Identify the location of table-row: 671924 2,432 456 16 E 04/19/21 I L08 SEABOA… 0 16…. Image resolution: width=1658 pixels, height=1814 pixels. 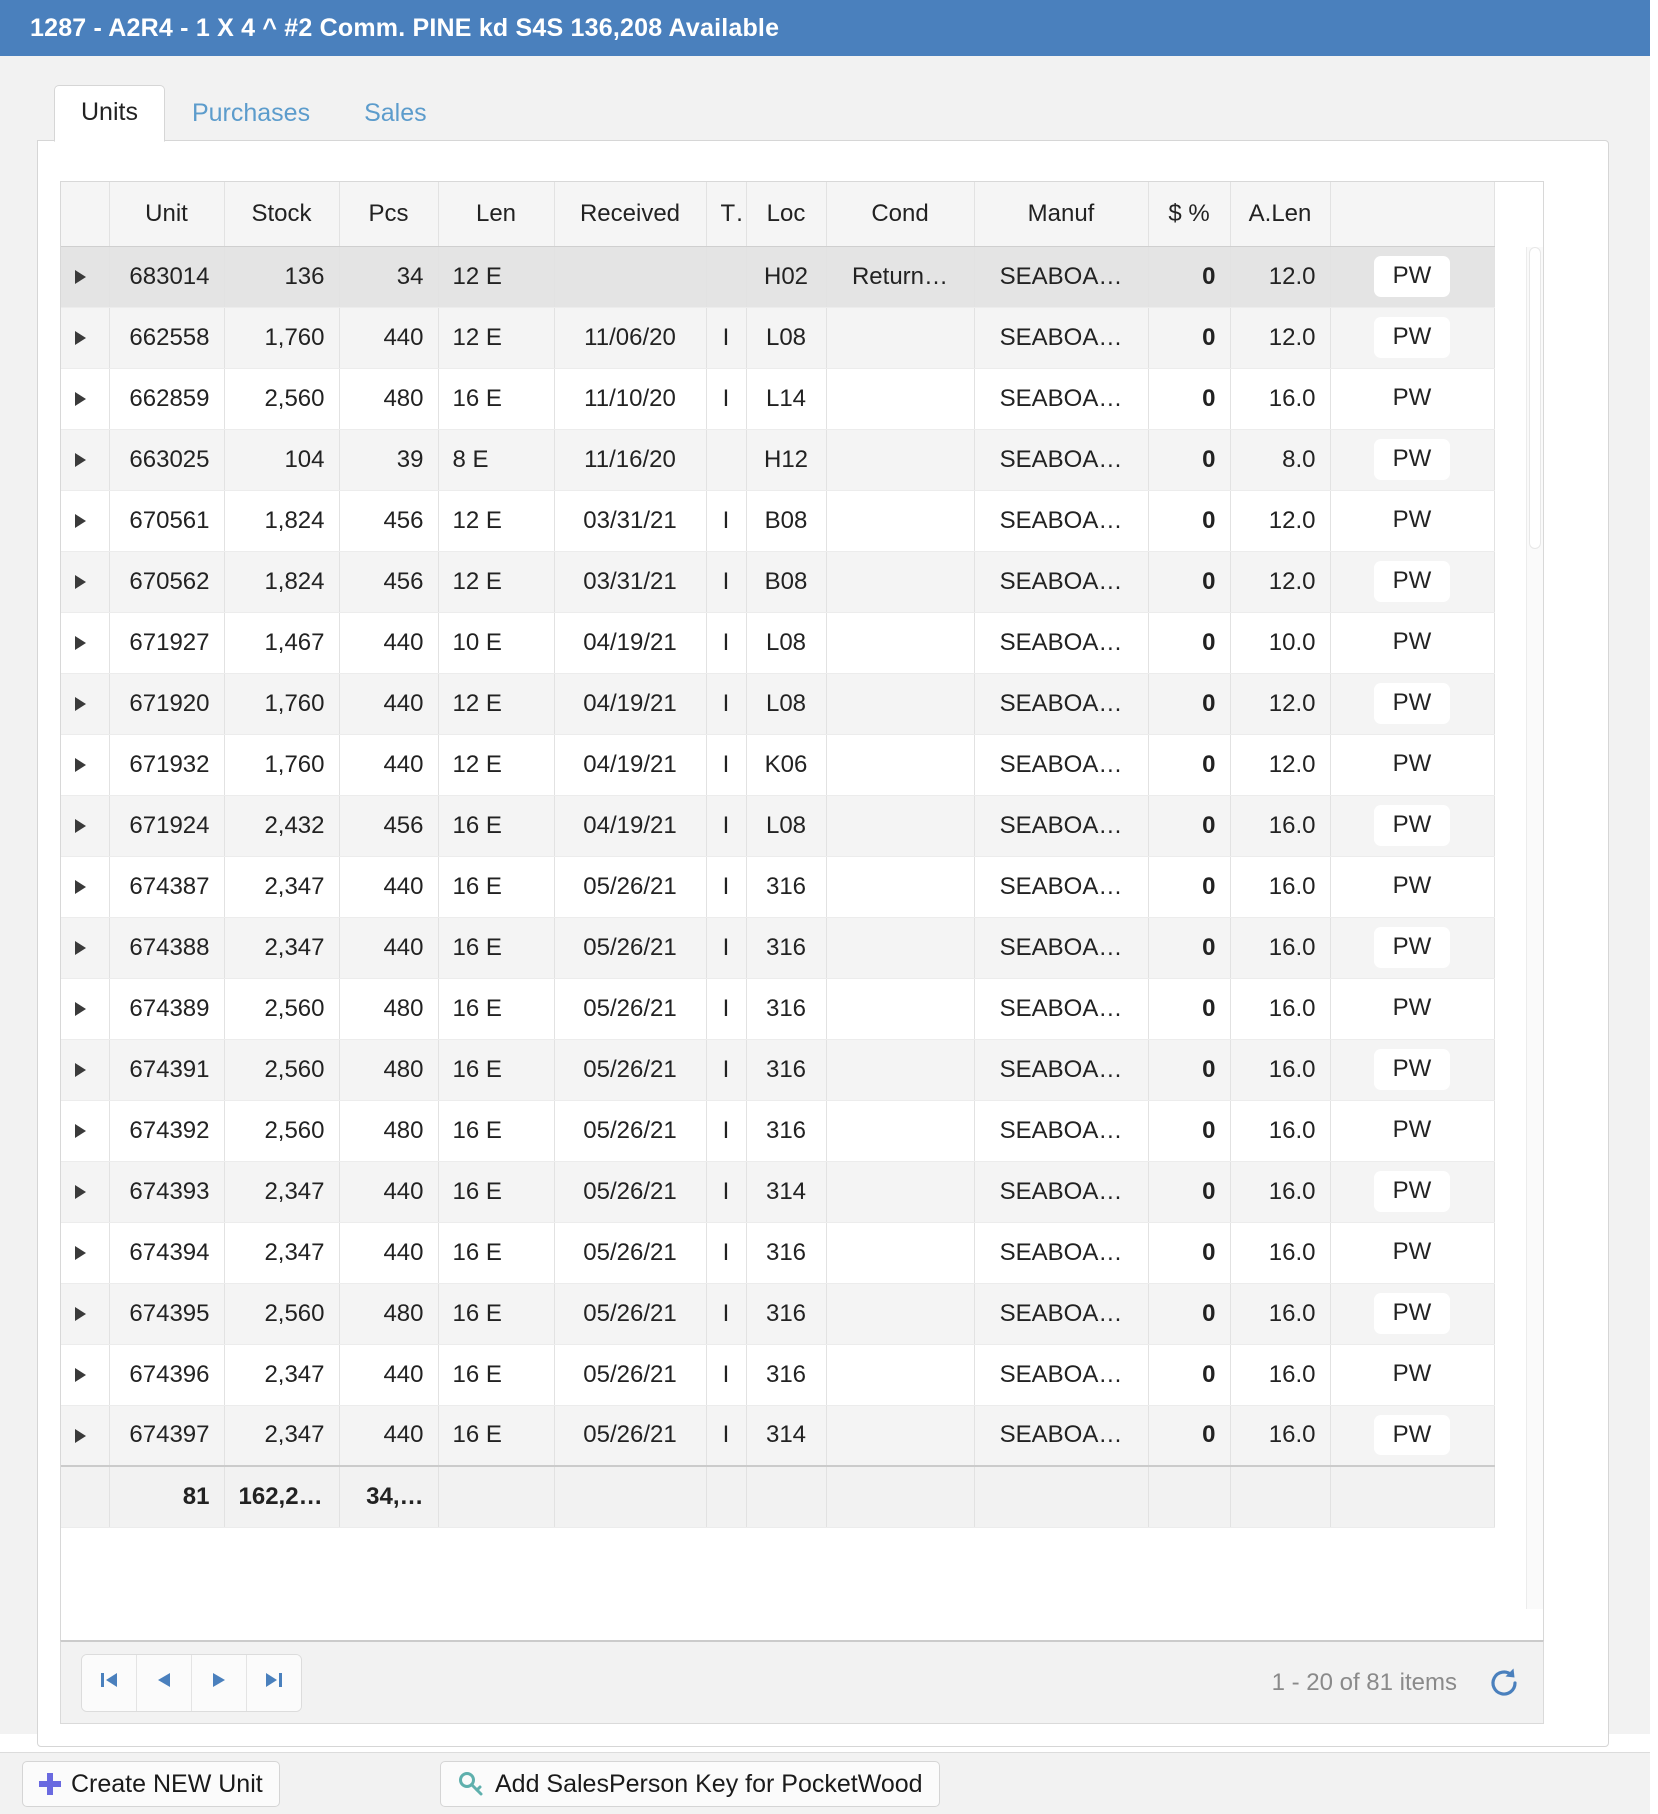
(778, 826).